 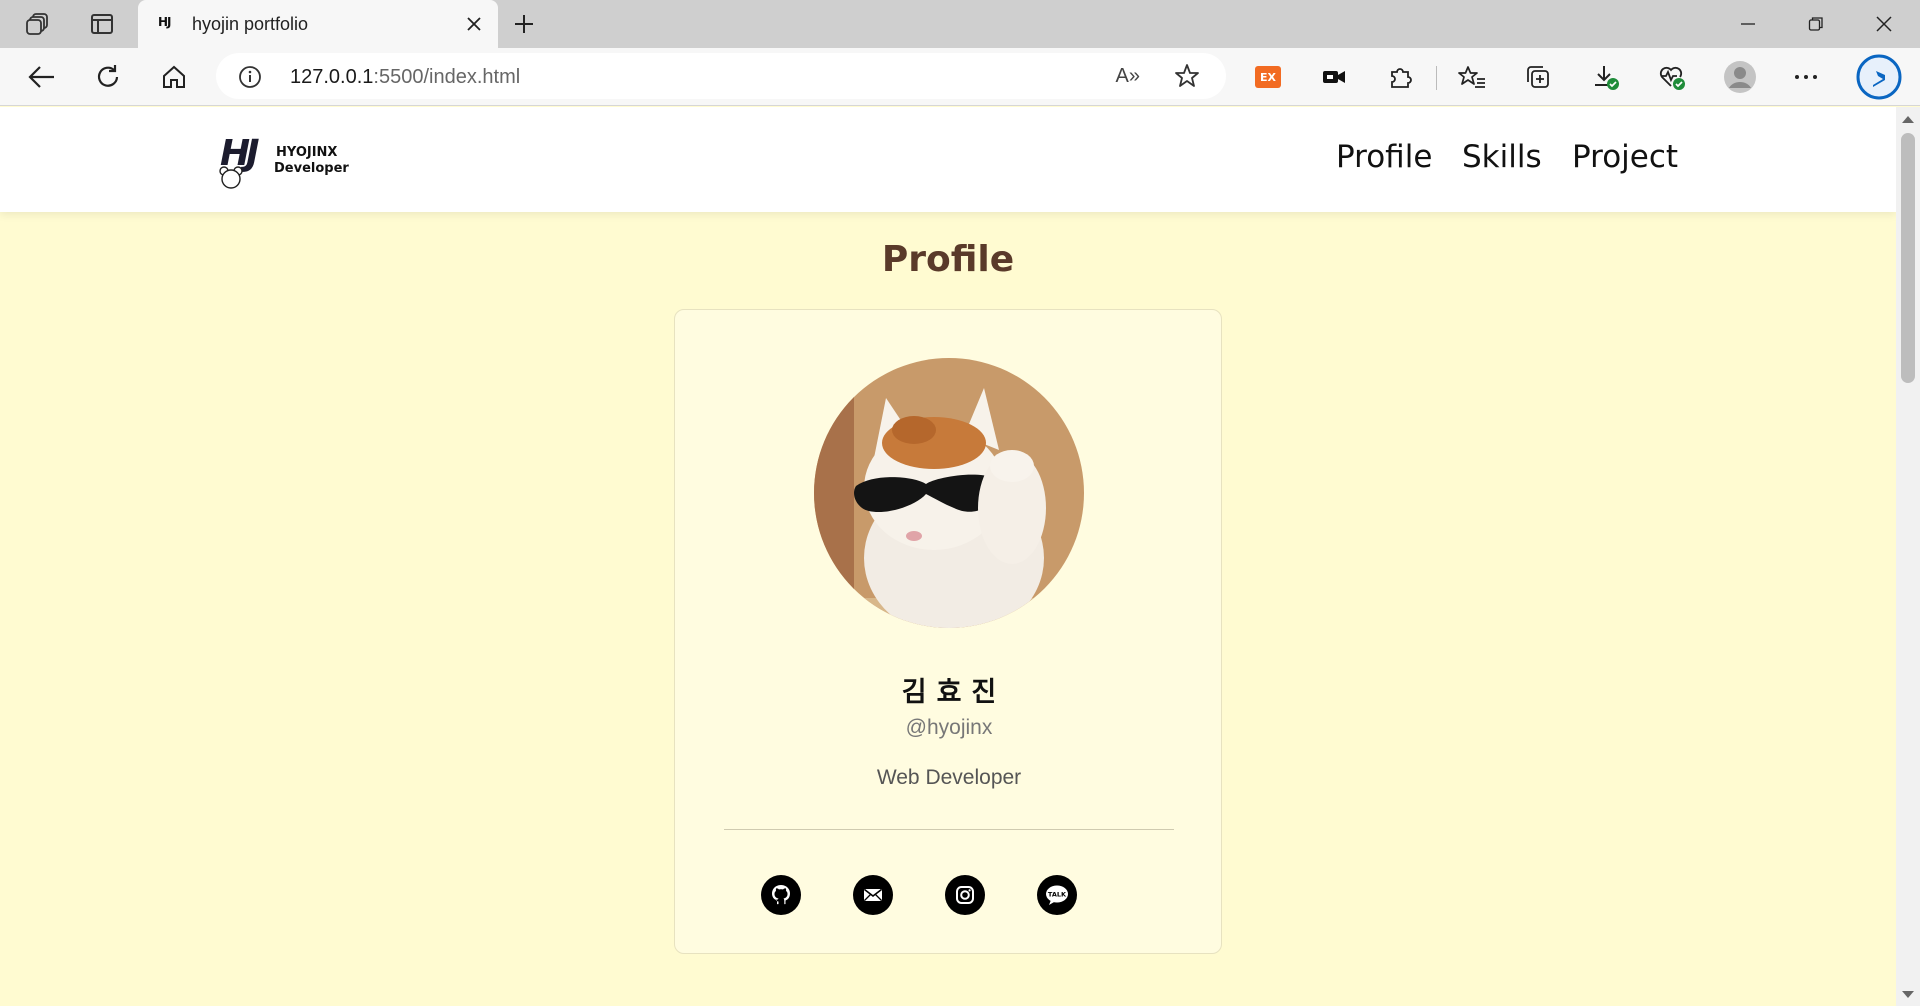 I want to click on downloads-button, so click(x=1606, y=77).